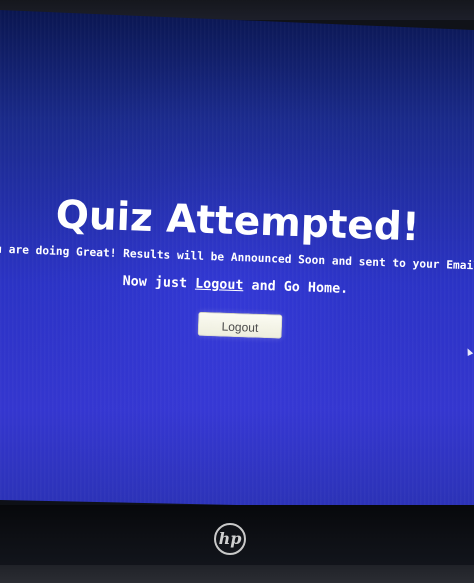 Image resolution: width=474 pixels, height=583 pixels. Describe the element at coordinates (159, 283) in the screenshot. I see `instruction-prefix: Now just` at that location.